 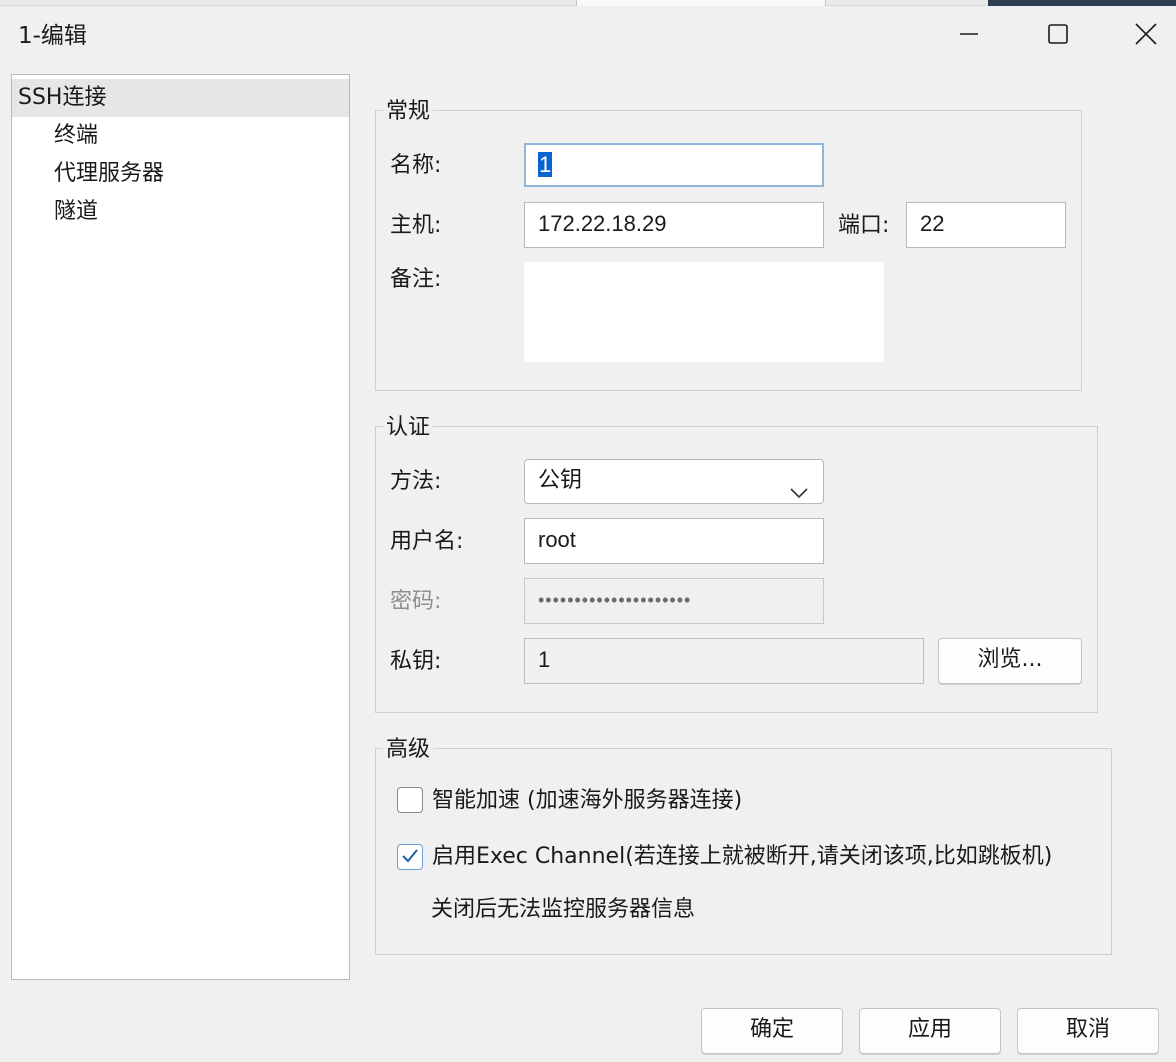 I want to click on tree-item-label: 终端, so click(x=76, y=135).